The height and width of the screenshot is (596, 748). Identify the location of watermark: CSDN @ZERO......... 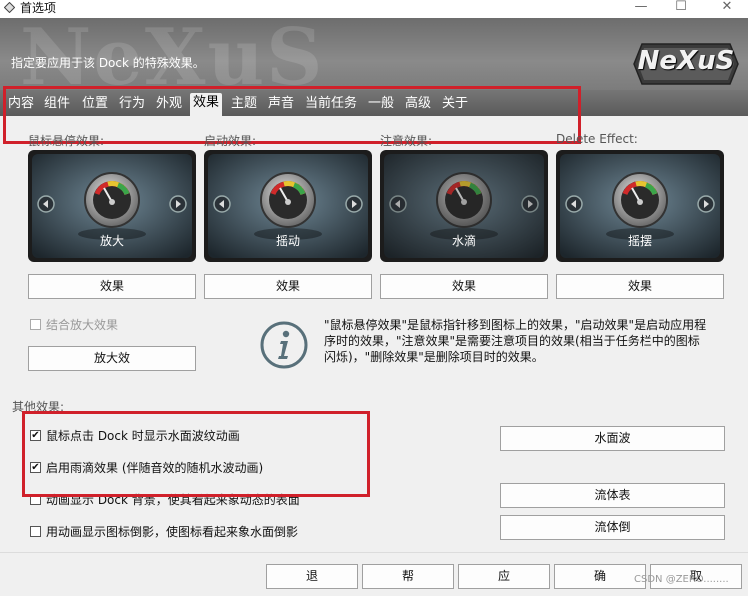
(681, 579).